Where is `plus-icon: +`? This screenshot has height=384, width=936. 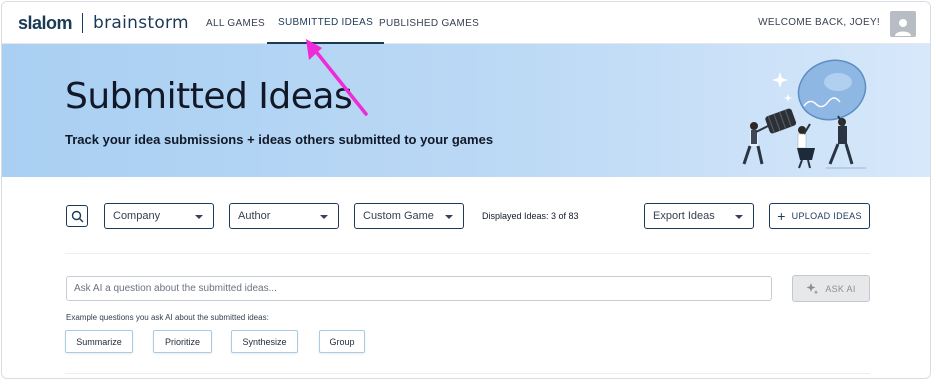
plus-icon: + is located at coordinates (781, 216).